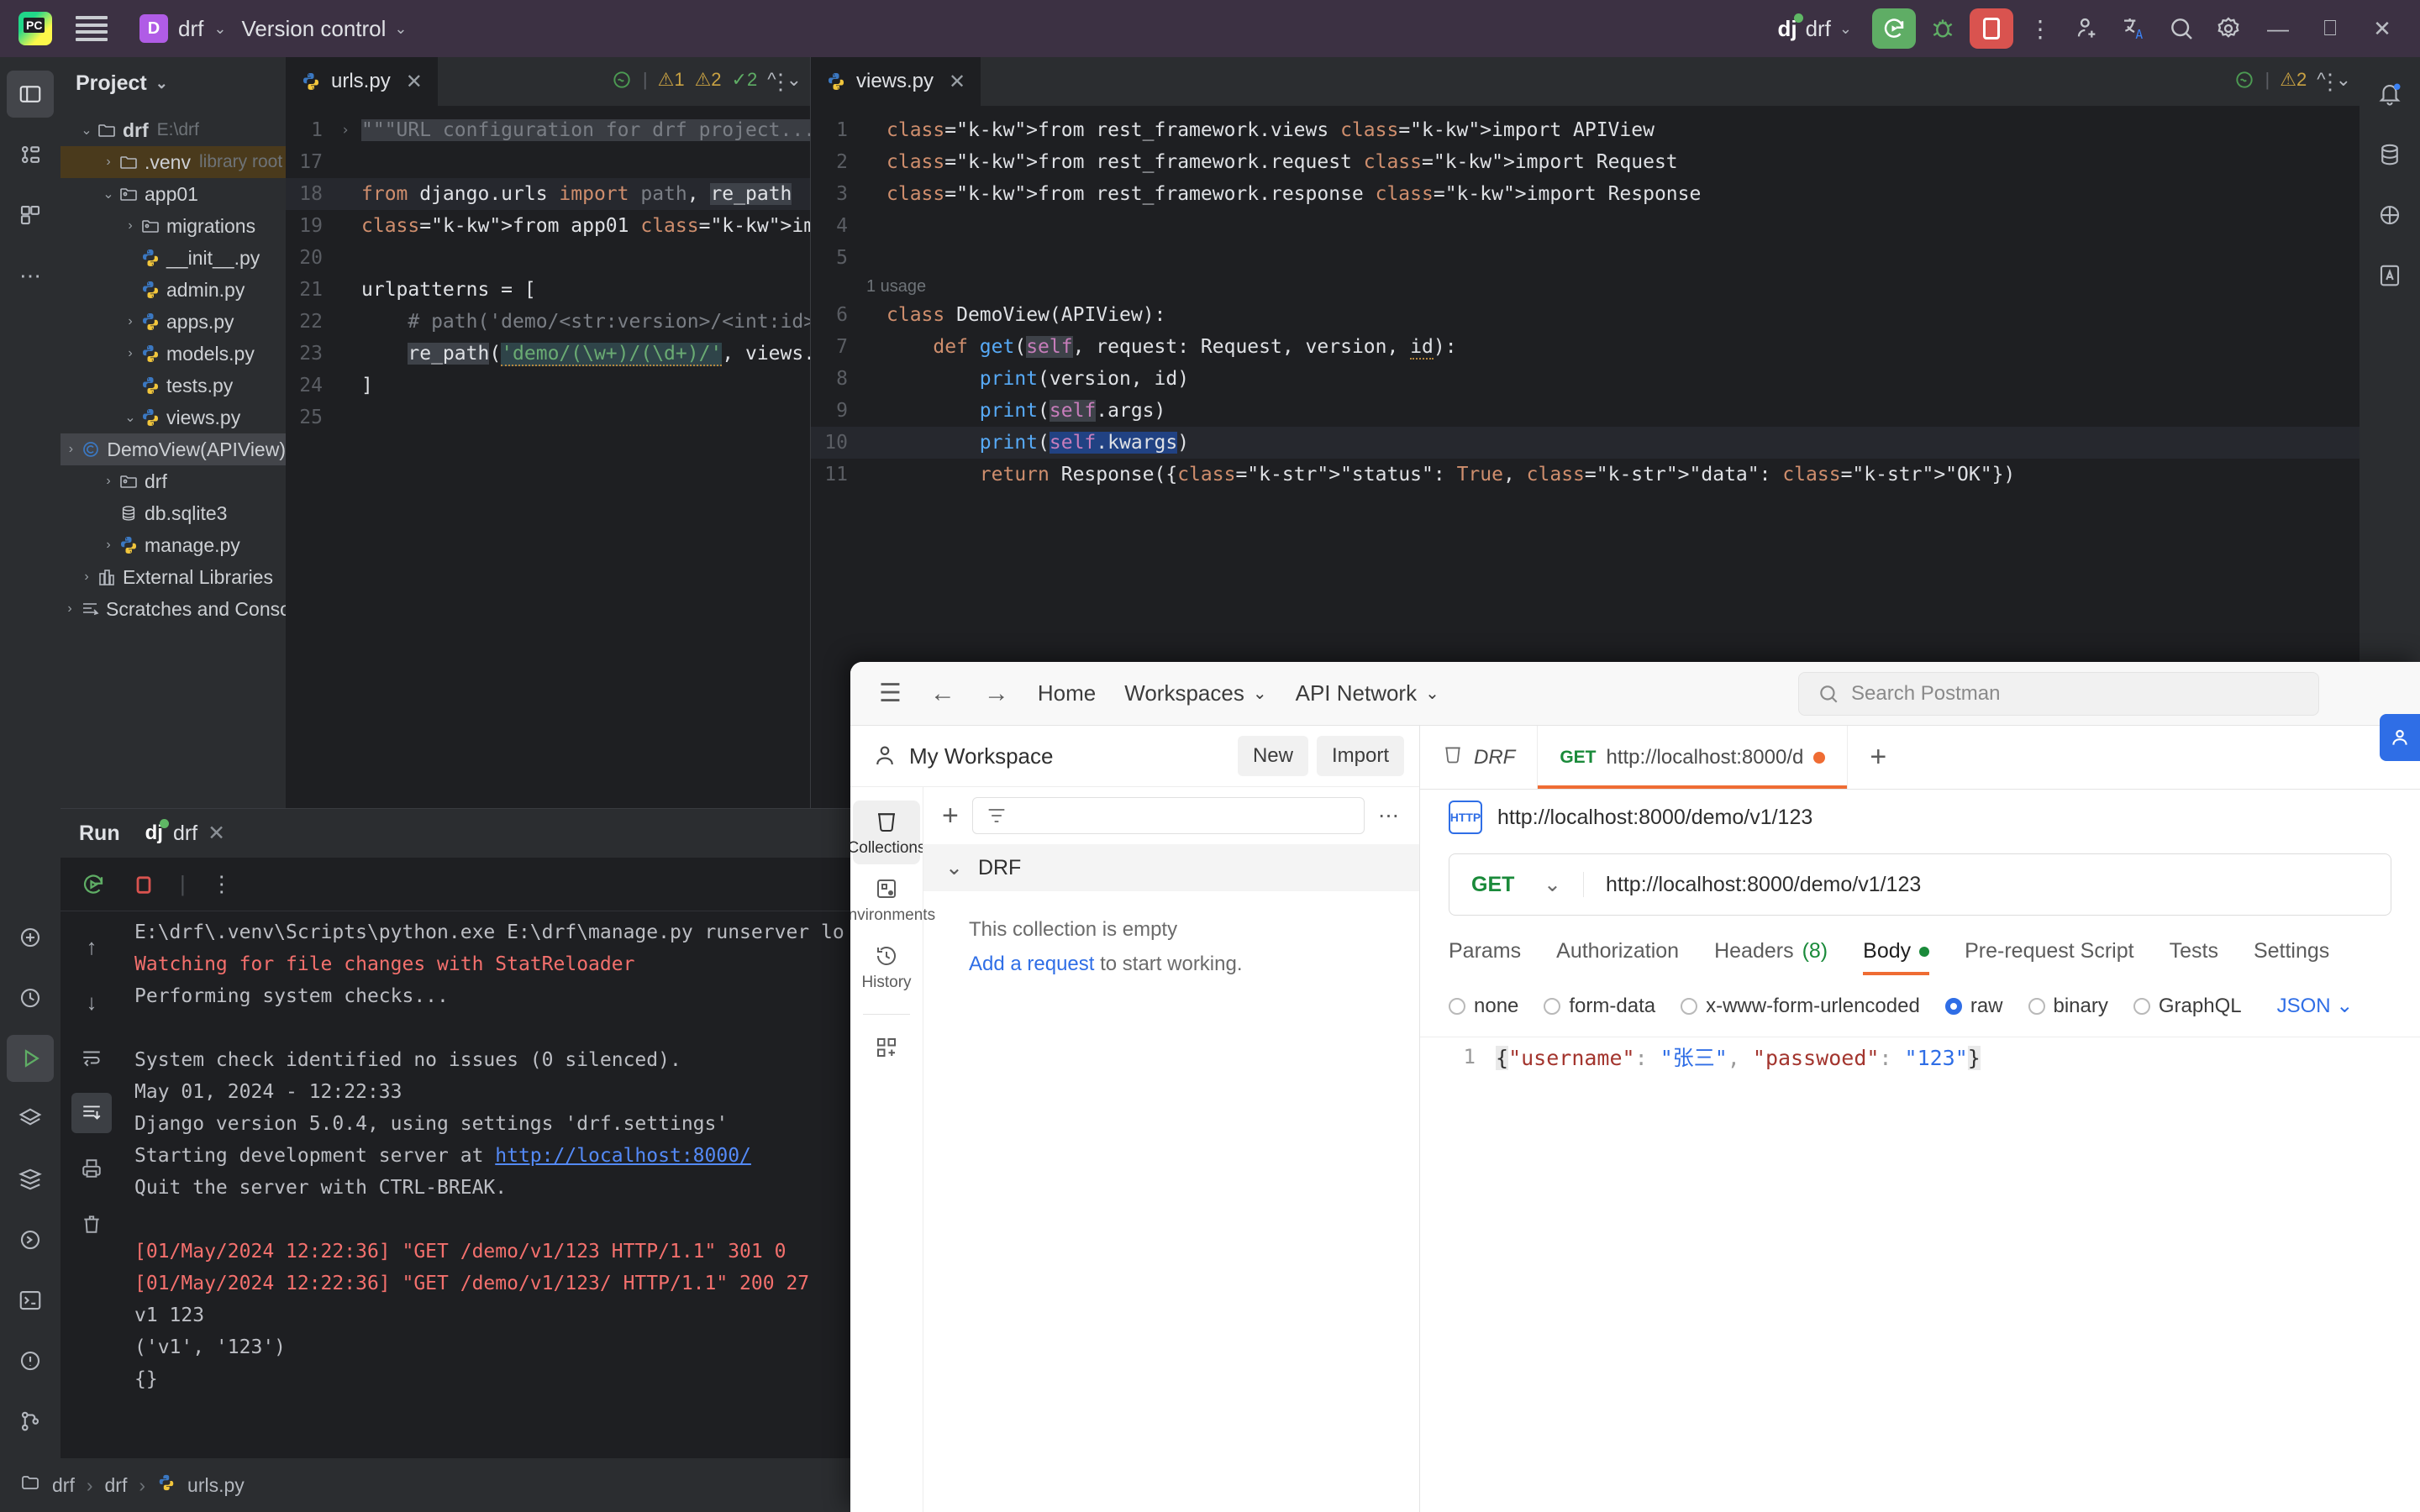 The height and width of the screenshot is (1512, 2420). I want to click on code-line-8: 8 print(version, id), so click(1586, 379).